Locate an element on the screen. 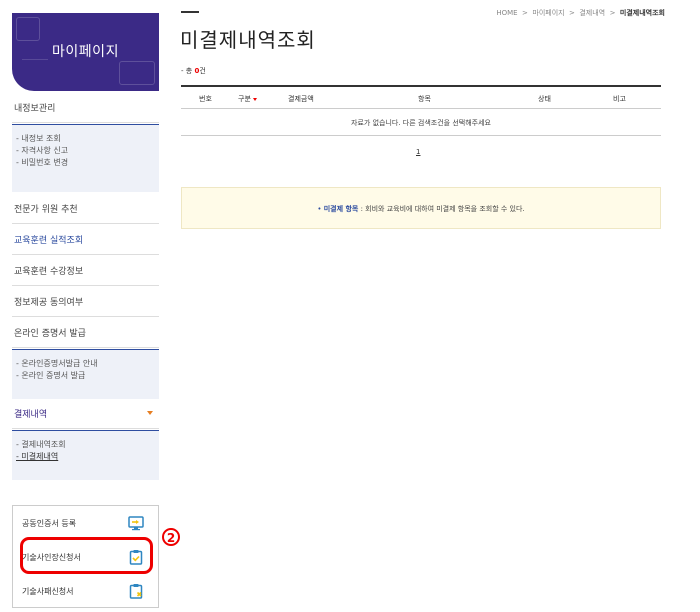 This screenshot has width=700, height=612. page-title: 미결제내역조회 is located at coordinates (248, 40).